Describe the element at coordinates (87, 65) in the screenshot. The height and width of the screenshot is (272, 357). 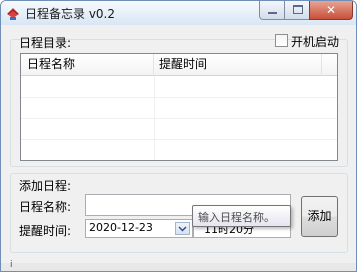
I see `column-header-name: 日程名称` at that location.